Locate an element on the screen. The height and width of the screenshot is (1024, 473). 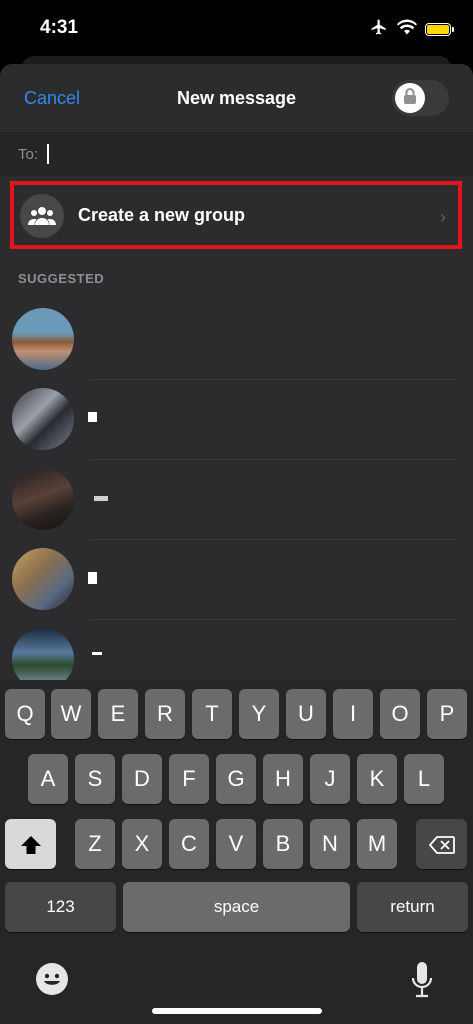
wifi-icon is located at coordinates (407, 29).